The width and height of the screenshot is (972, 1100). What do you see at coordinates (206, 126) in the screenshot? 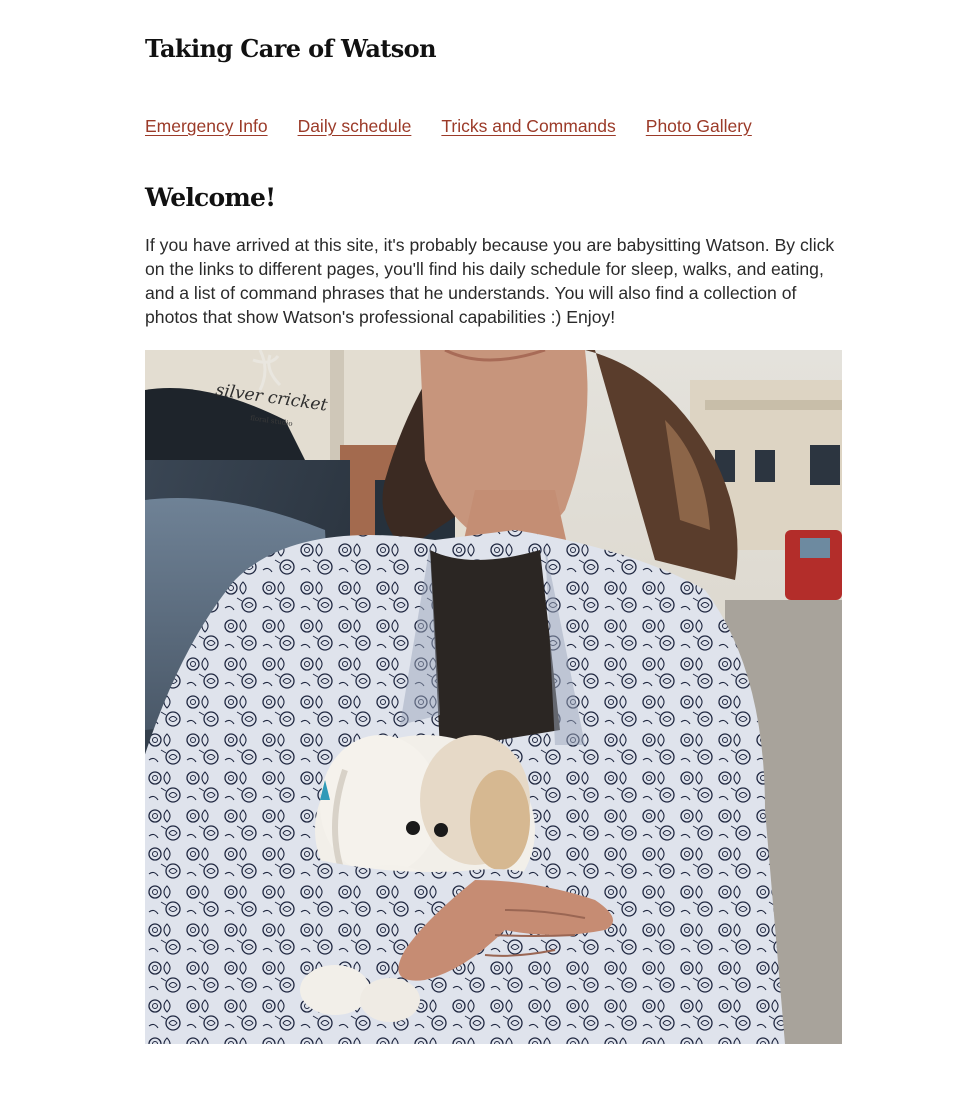
I see `nav-link-emergency-info: Emergency Info` at bounding box center [206, 126].